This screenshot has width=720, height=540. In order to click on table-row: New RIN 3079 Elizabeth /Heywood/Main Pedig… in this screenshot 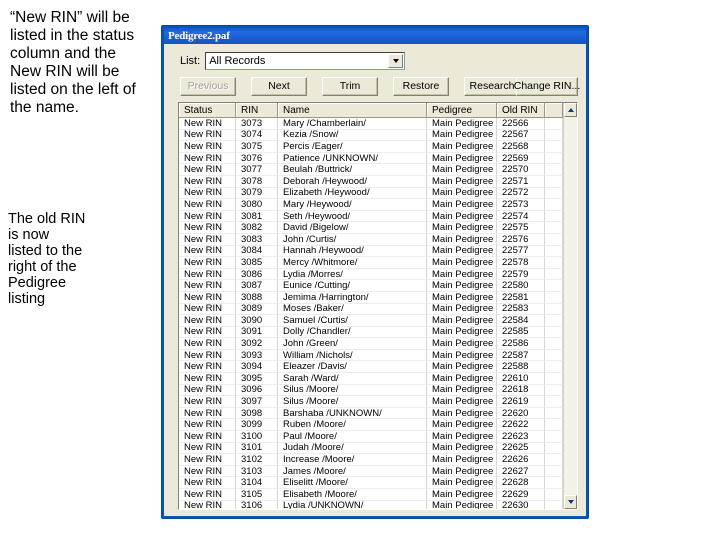, I will do `click(371, 193)`.